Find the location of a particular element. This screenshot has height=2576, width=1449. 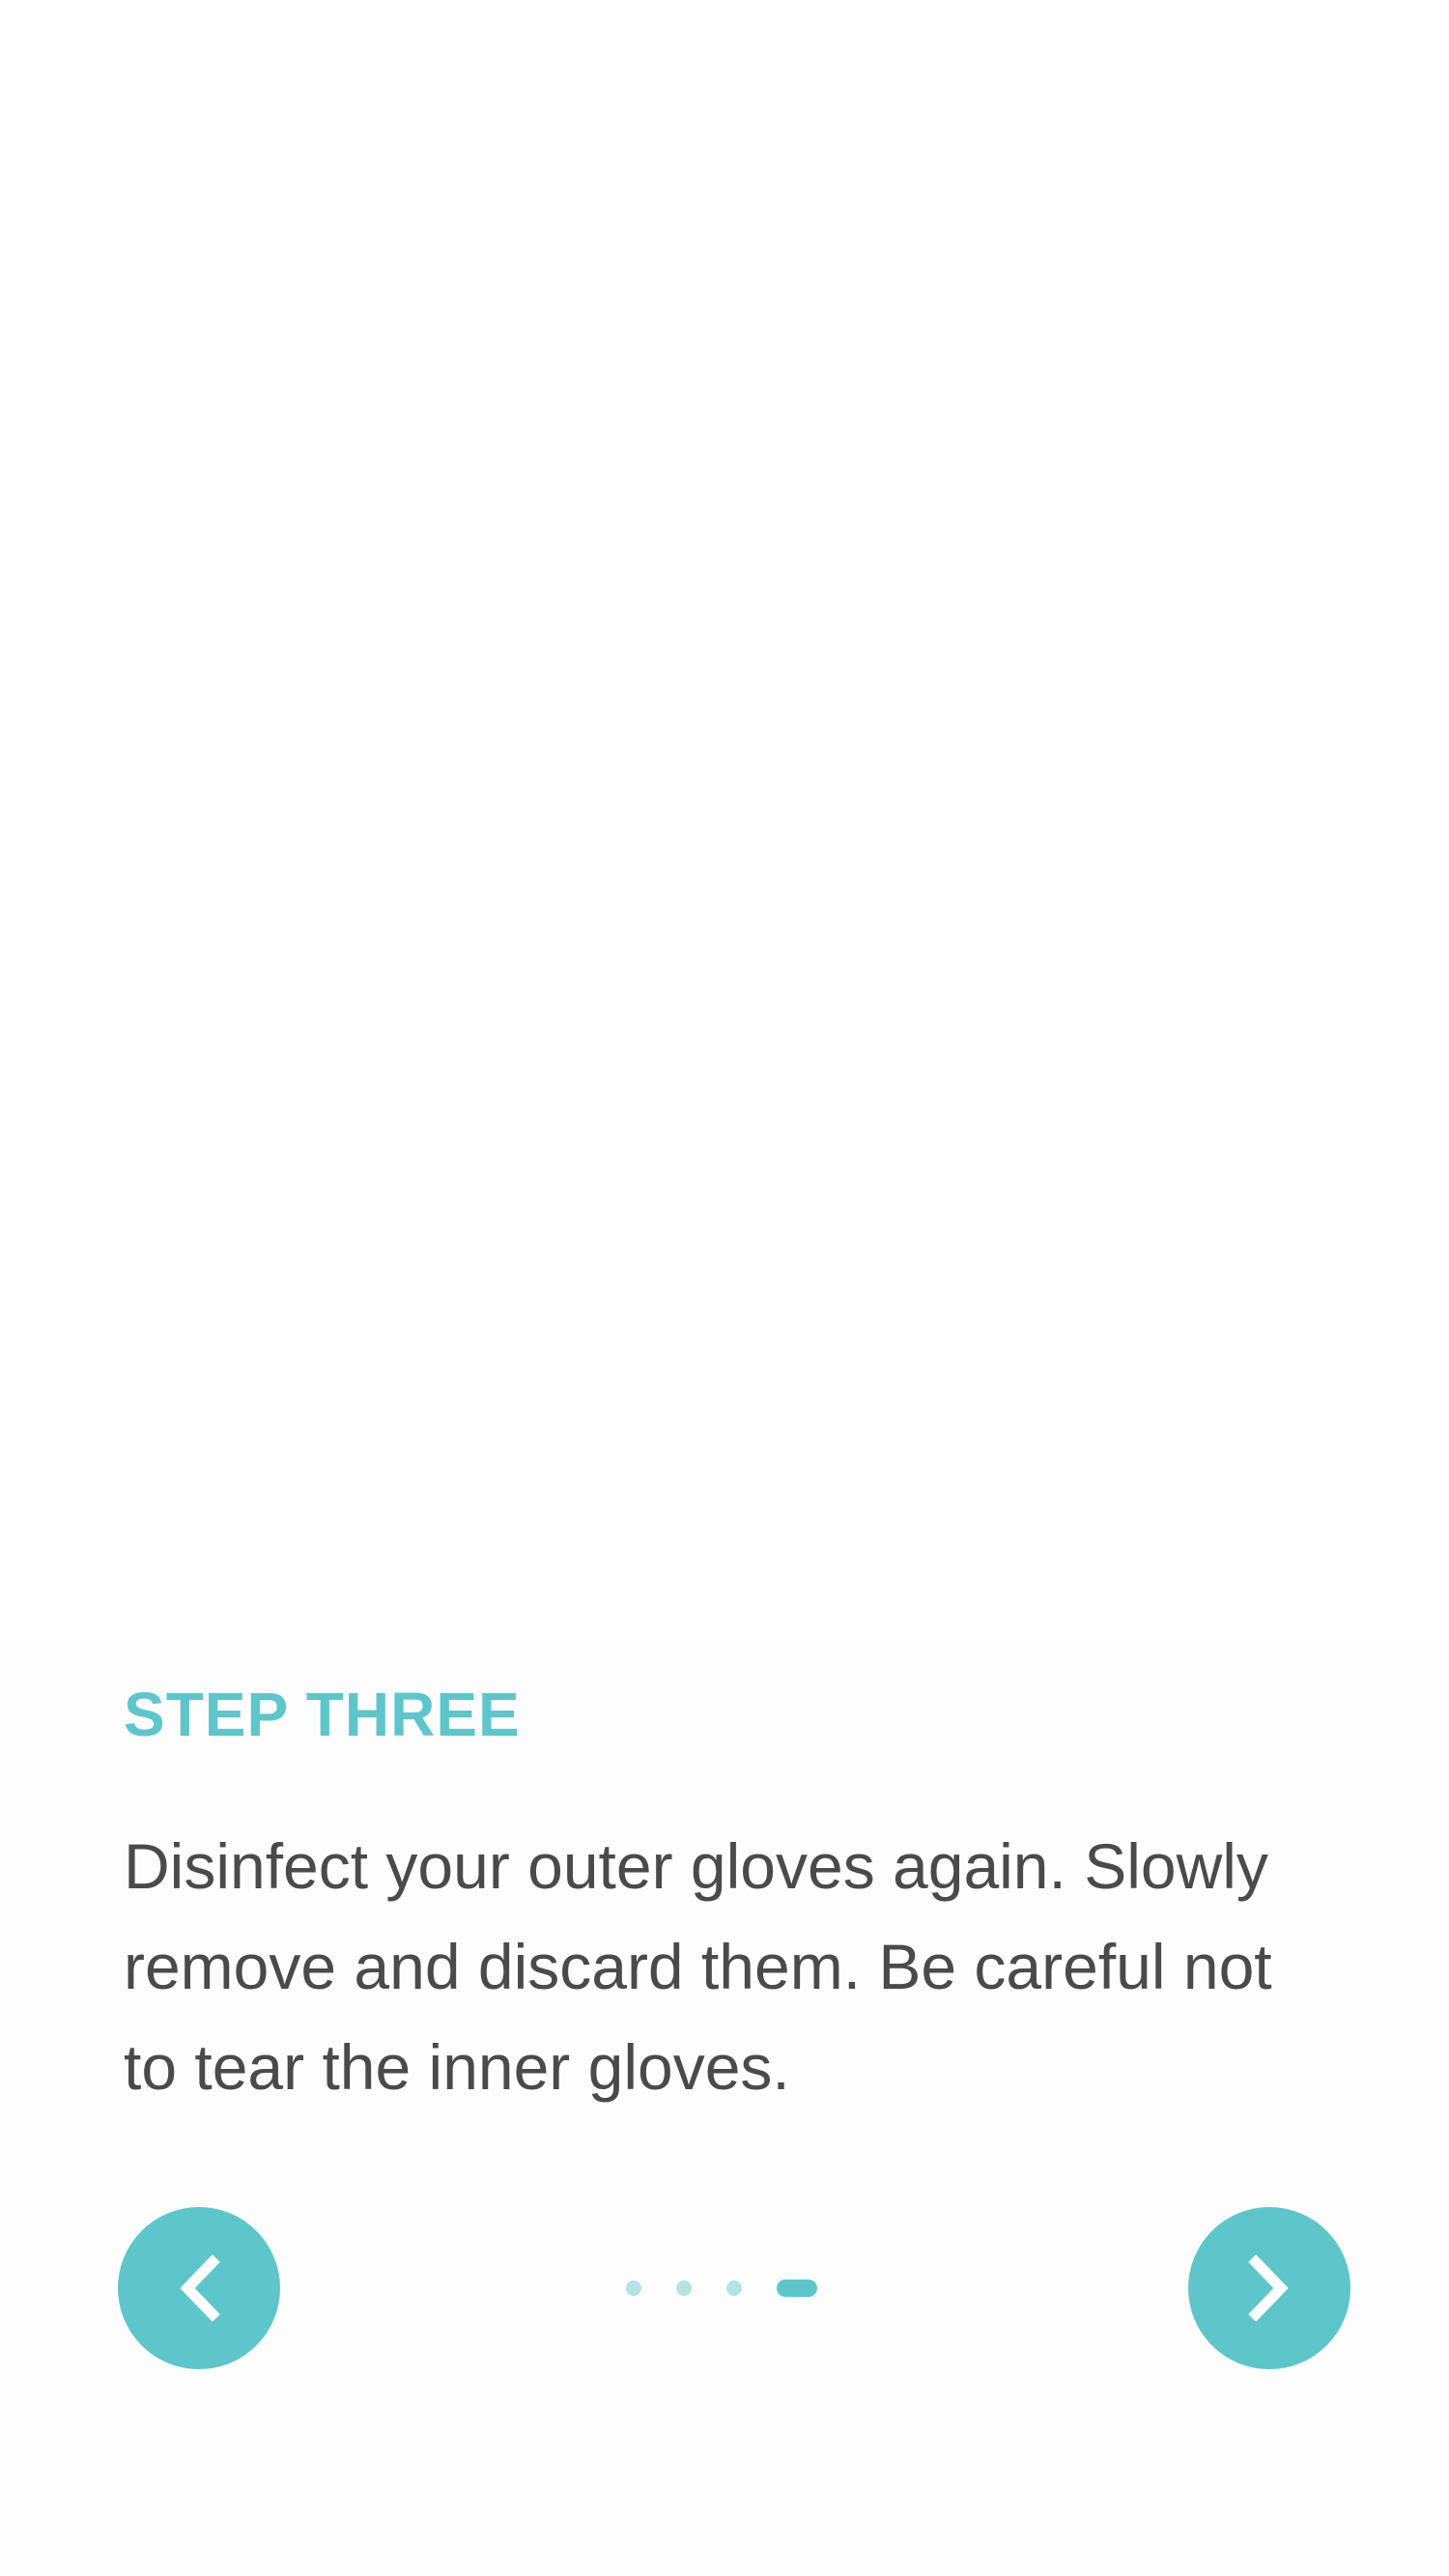

chevron-left-icon is located at coordinates (199, 2288).